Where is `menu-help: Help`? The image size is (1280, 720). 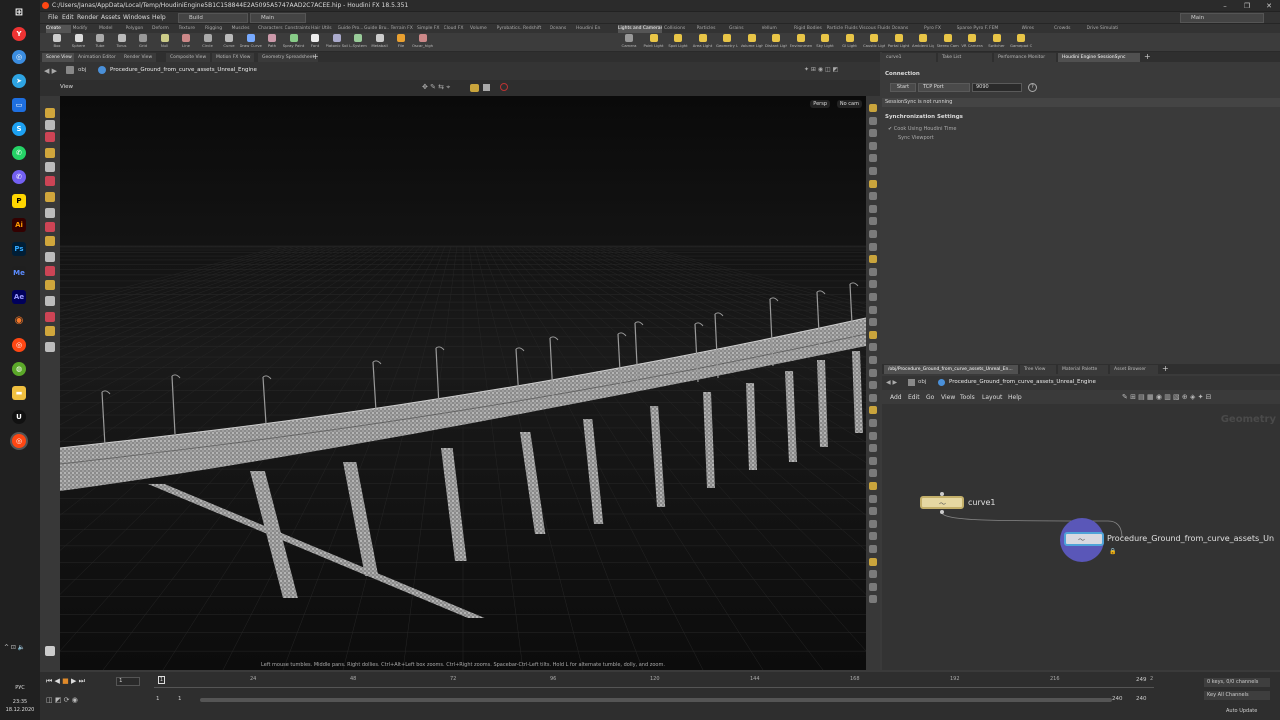 menu-help: Help is located at coordinates (159, 17).